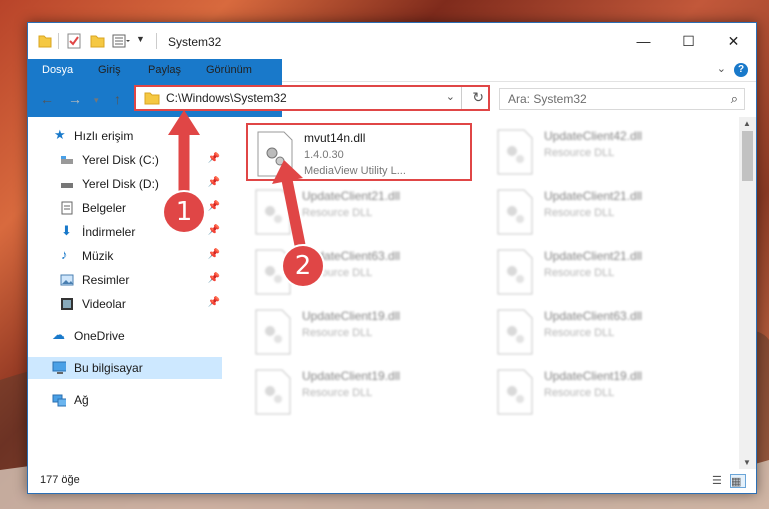  What do you see at coordinates (738, 481) in the screenshot?
I see `large-icons-view-icon: ▦` at bounding box center [738, 481].